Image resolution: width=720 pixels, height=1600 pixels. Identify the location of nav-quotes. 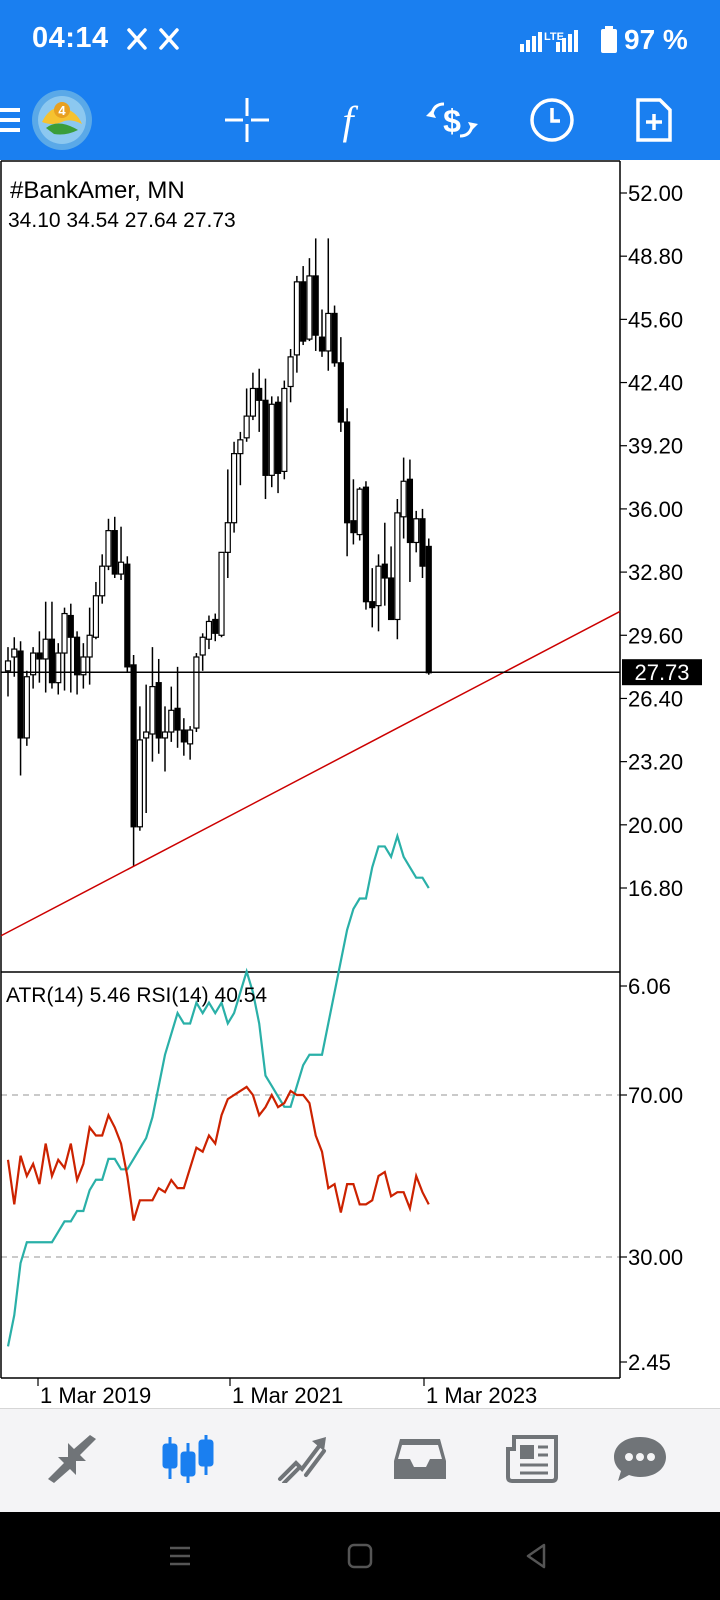
(72, 1459).